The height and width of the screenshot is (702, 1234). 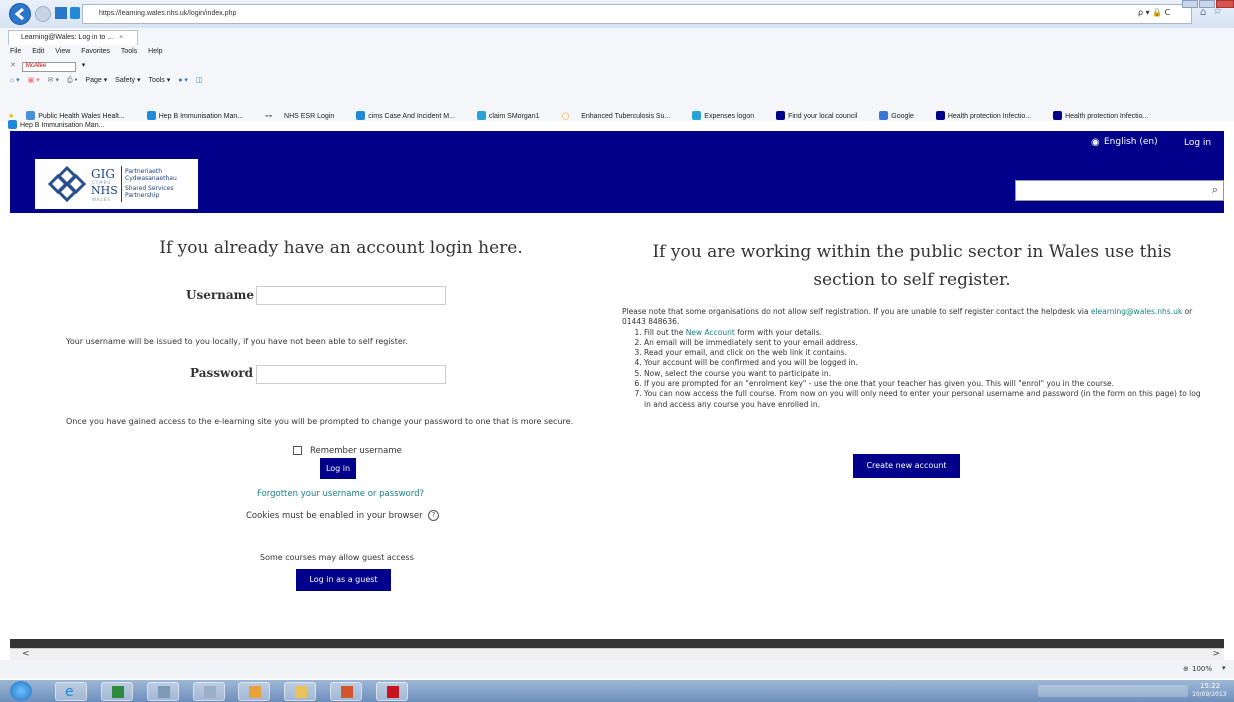 I want to click on home-cmd-icon: ⌂ ▾, so click(x=15, y=80).